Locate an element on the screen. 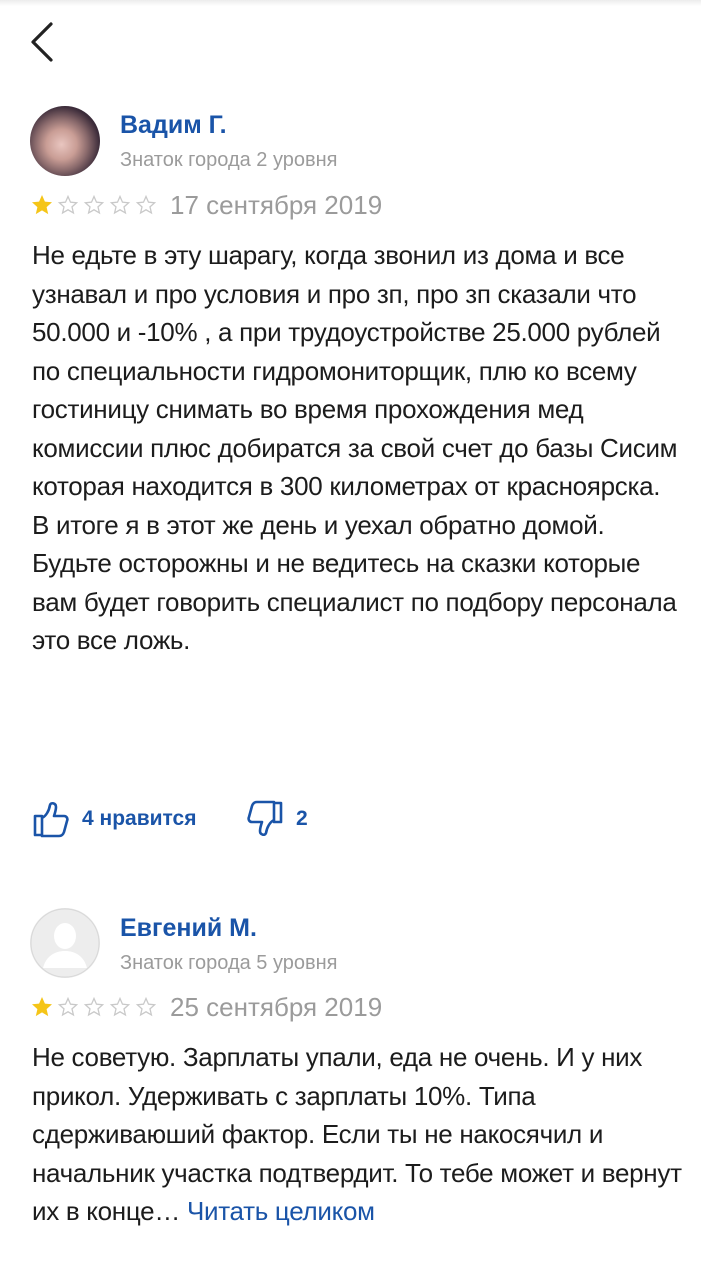 The height and width of the screenshot is (1280, 701). review-author: Вадим Г. is located at coordinates (173, 125).